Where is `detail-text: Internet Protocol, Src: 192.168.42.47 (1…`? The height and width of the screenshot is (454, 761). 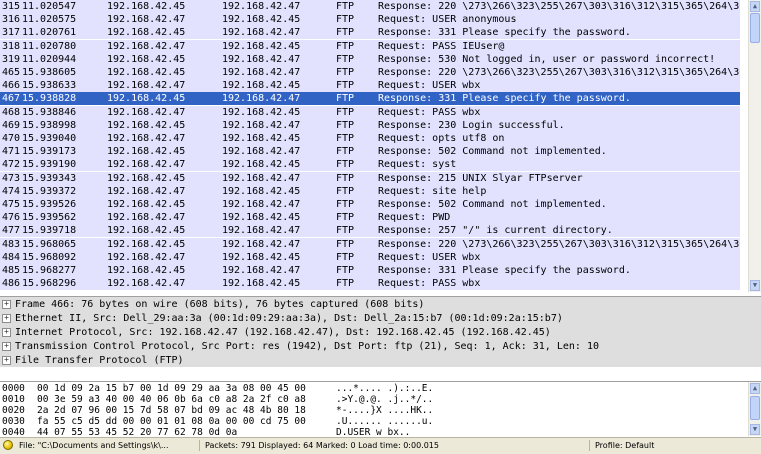 detail-text: Internet Protocol, Src: 192.168.42.47 (1… is located at coordinates (283, 332).